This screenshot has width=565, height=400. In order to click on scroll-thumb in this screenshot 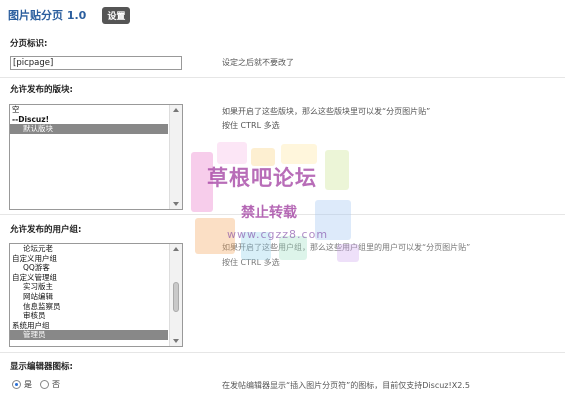, I will do `click(176, 297)`.